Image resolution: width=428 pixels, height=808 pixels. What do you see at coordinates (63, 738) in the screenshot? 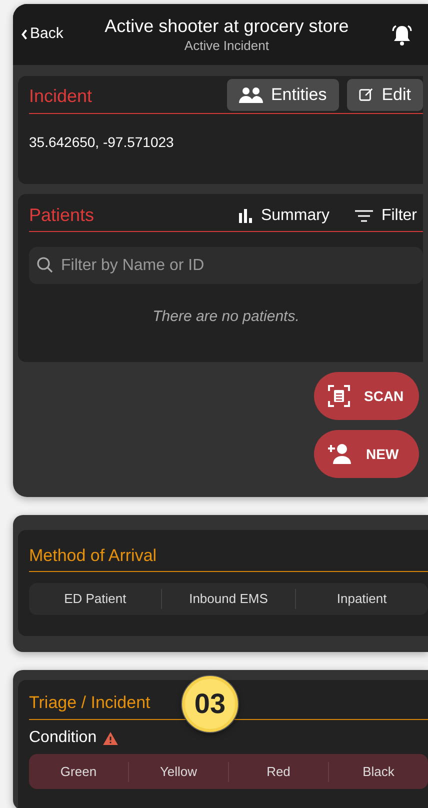
I see `field-label: Condition` at bounding box center [63, 738].